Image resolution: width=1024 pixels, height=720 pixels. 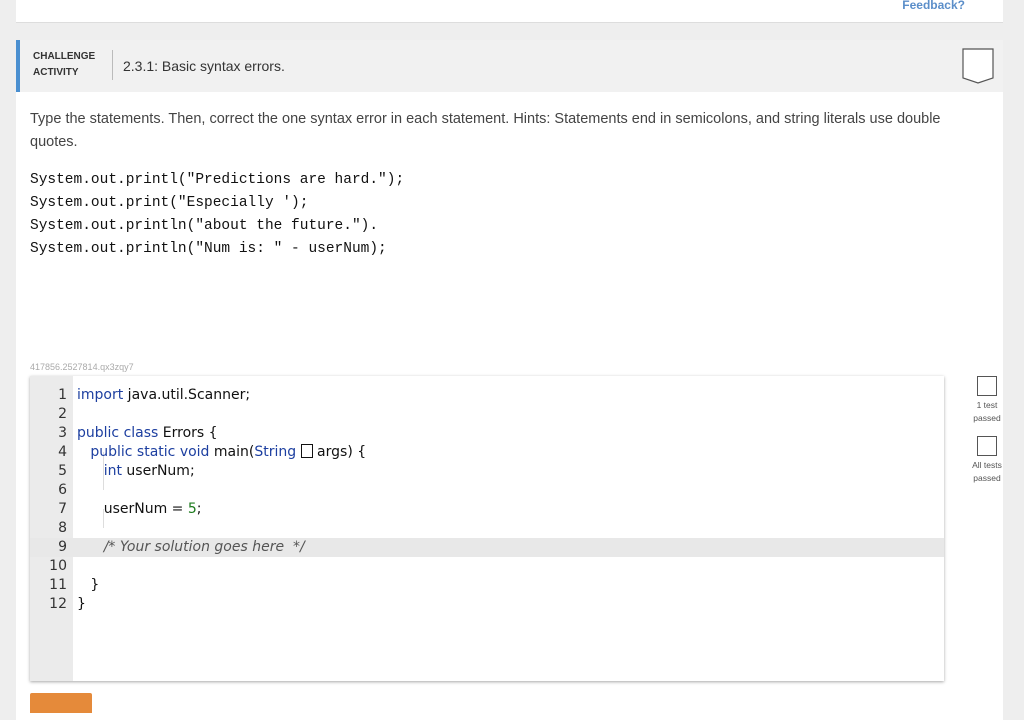 I want to click on code-line: 12 }, so click(x=487, y=604).